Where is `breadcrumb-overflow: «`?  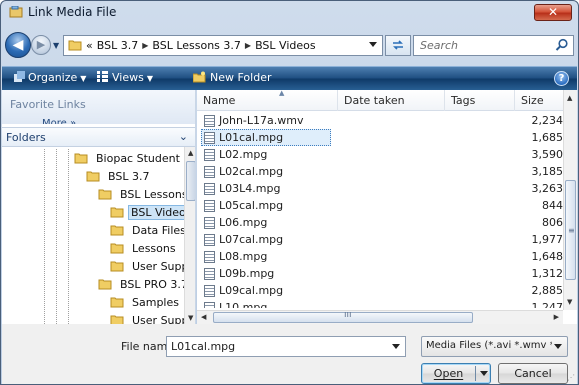 breadcrumb-overflow: « is located at coordinates (89, 45).